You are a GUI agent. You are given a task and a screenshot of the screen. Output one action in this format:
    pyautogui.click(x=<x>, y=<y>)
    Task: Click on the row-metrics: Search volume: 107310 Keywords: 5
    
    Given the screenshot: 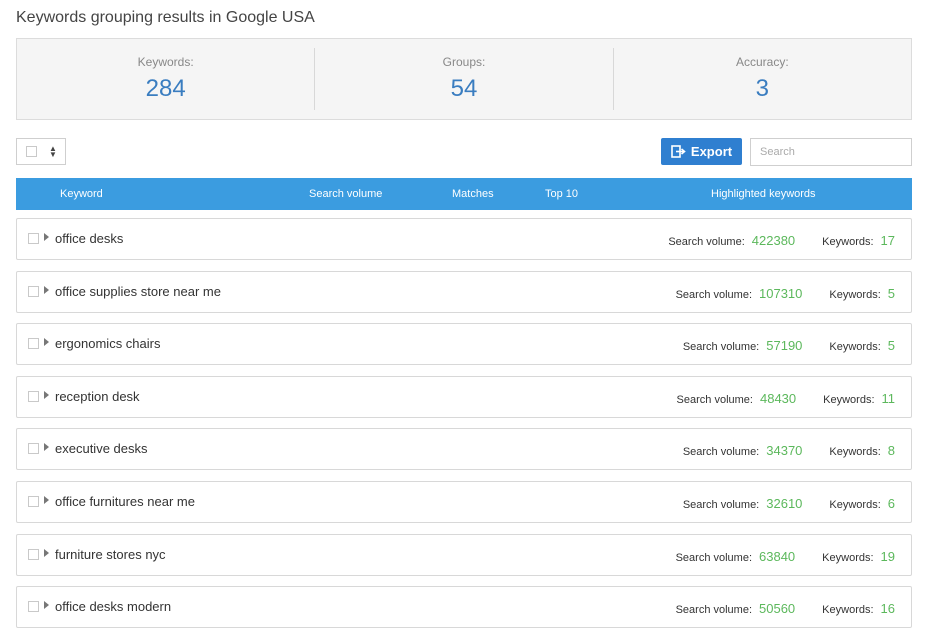 What is the action you would take?
    pyautogui.click(x=785, y=293)
    